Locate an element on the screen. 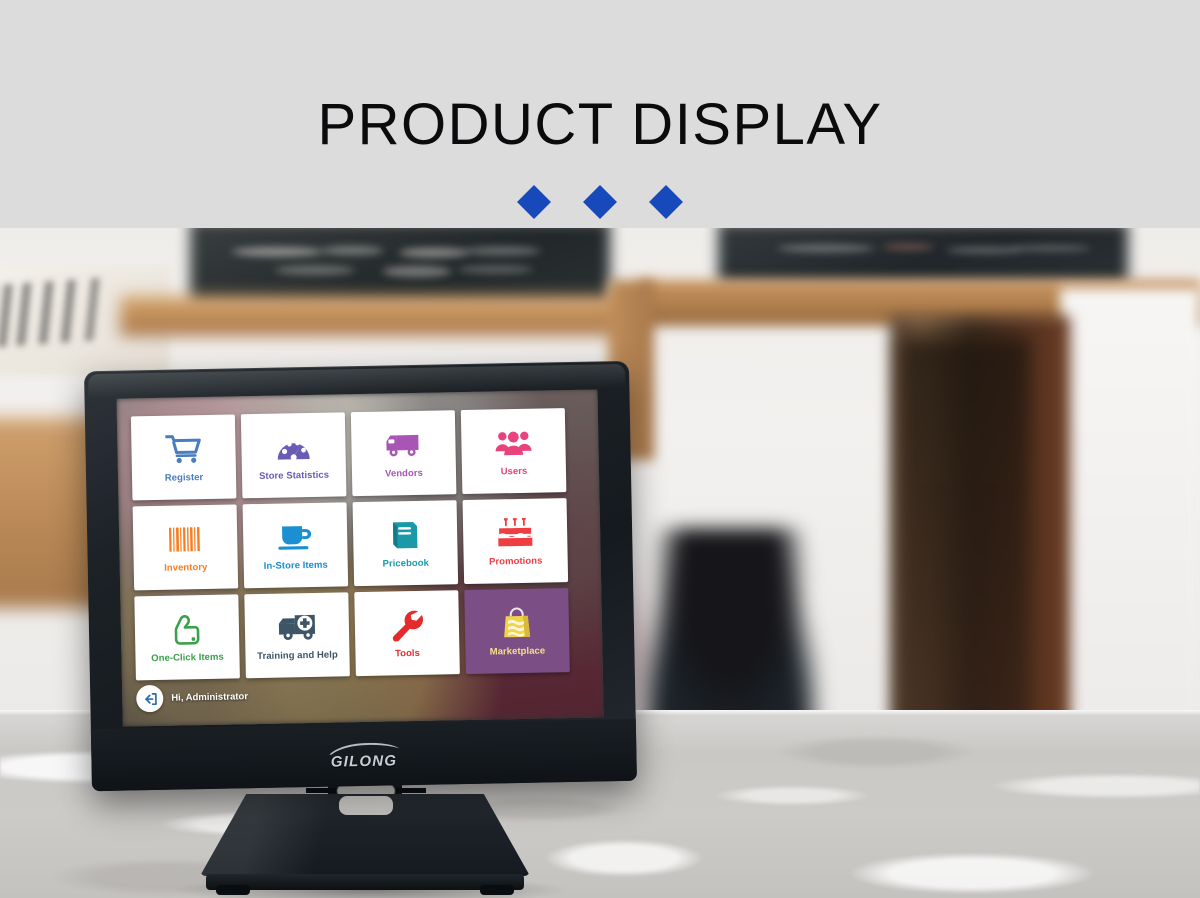 The height and width of the screenshot is (898, 1200). background-door-shadow is located at coordinates (965, 533).